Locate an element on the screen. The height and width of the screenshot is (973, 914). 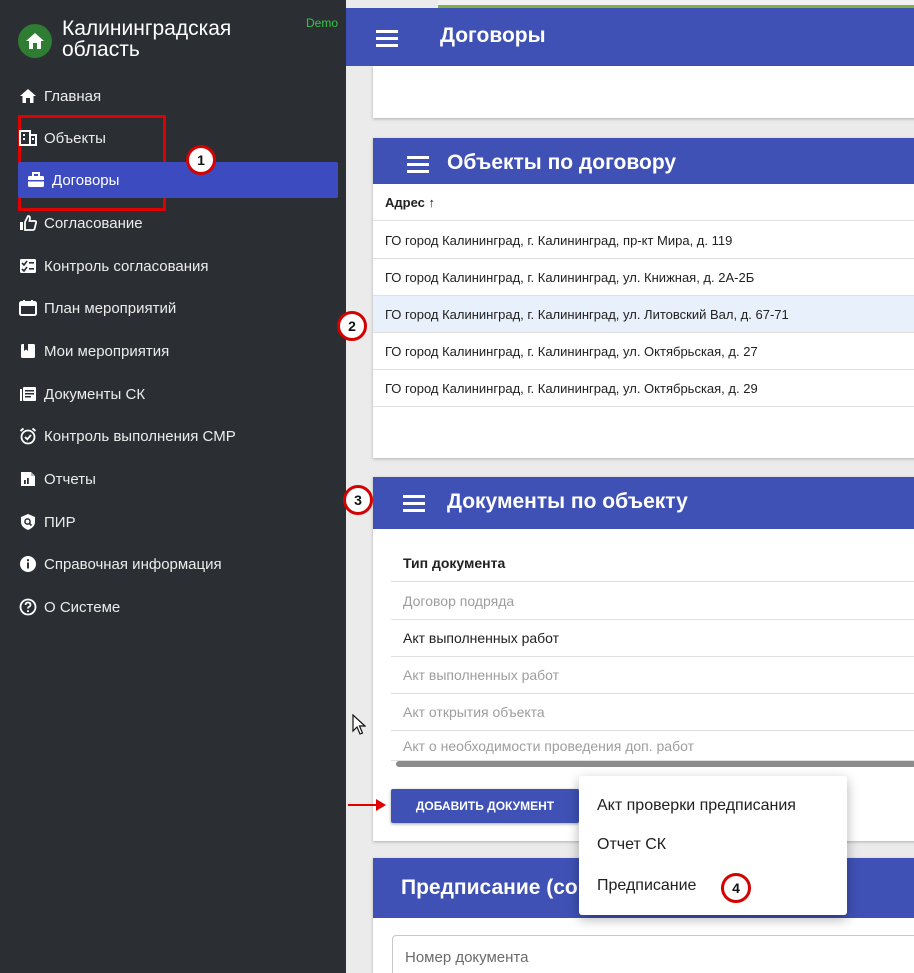
objects-card-header: Объекты по договору is located at coordinates (643, 164).